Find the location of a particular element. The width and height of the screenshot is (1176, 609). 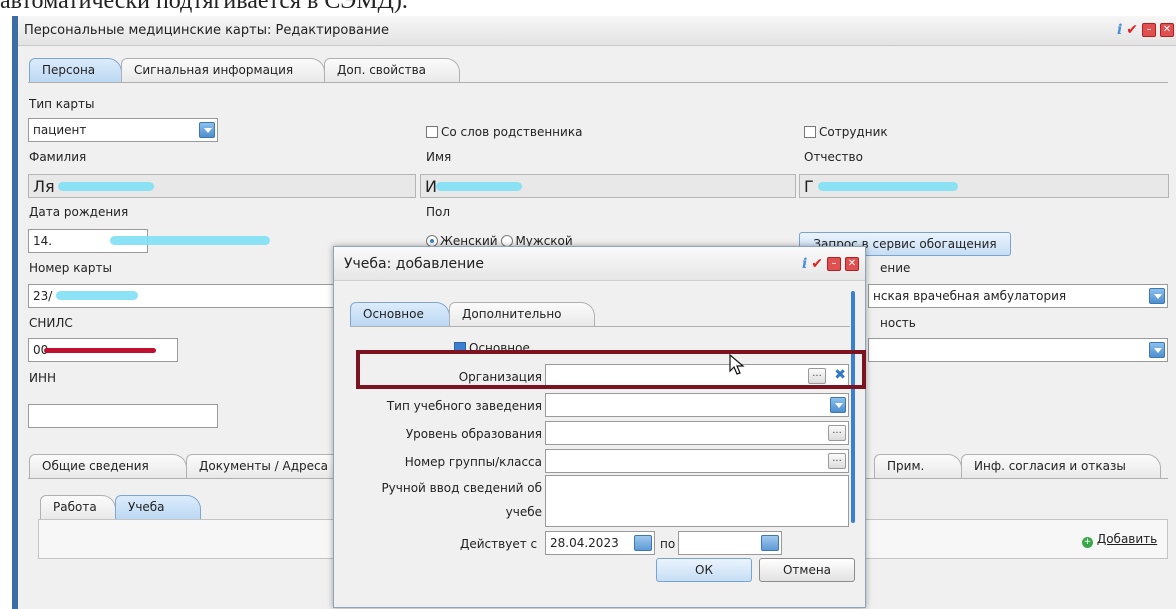

valid-from-input: 28.04.2023 is located at coordinates (600, 543).